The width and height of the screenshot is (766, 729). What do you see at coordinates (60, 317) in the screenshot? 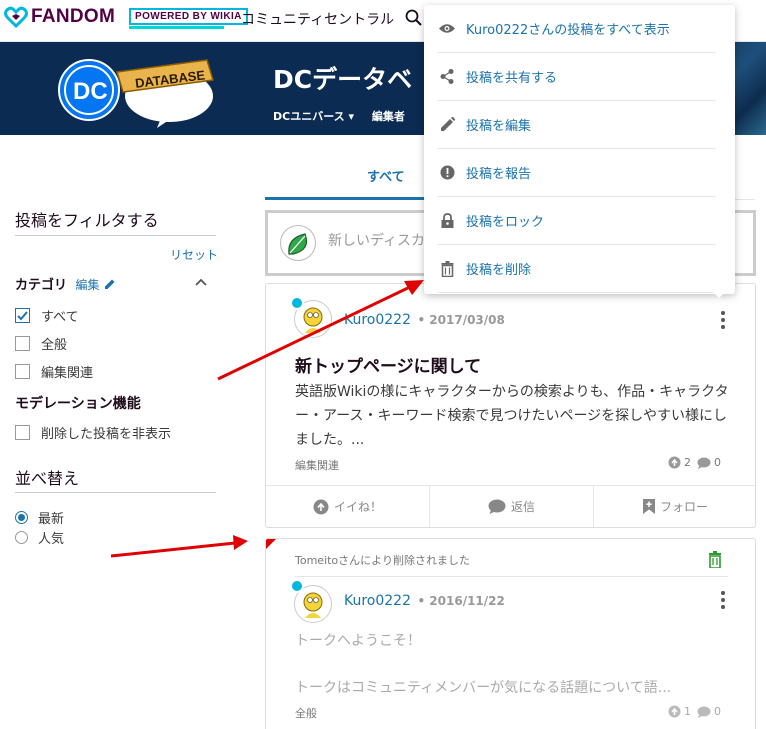
I see `category-option-label: すべて` at bounding box center [60, 317].